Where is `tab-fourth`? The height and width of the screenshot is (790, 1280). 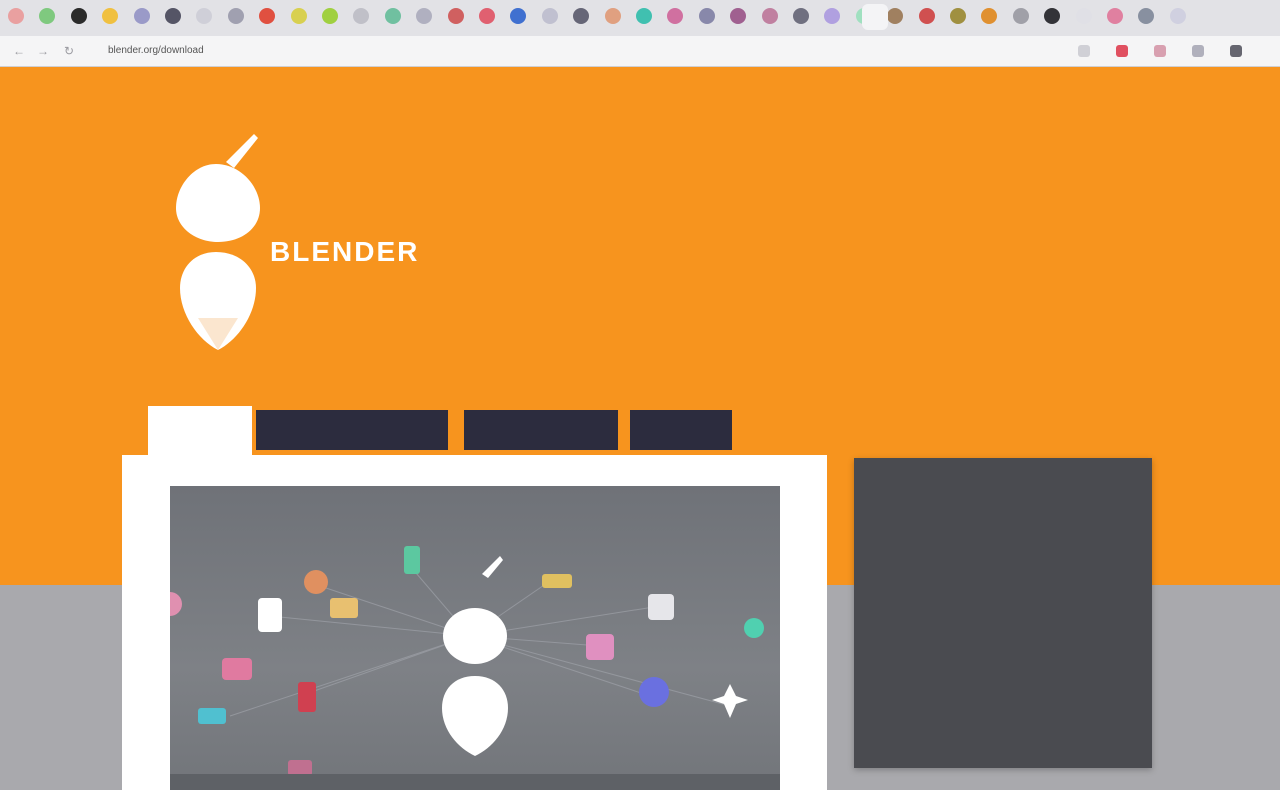 tab-fourth is located at coordinates (681, 430).